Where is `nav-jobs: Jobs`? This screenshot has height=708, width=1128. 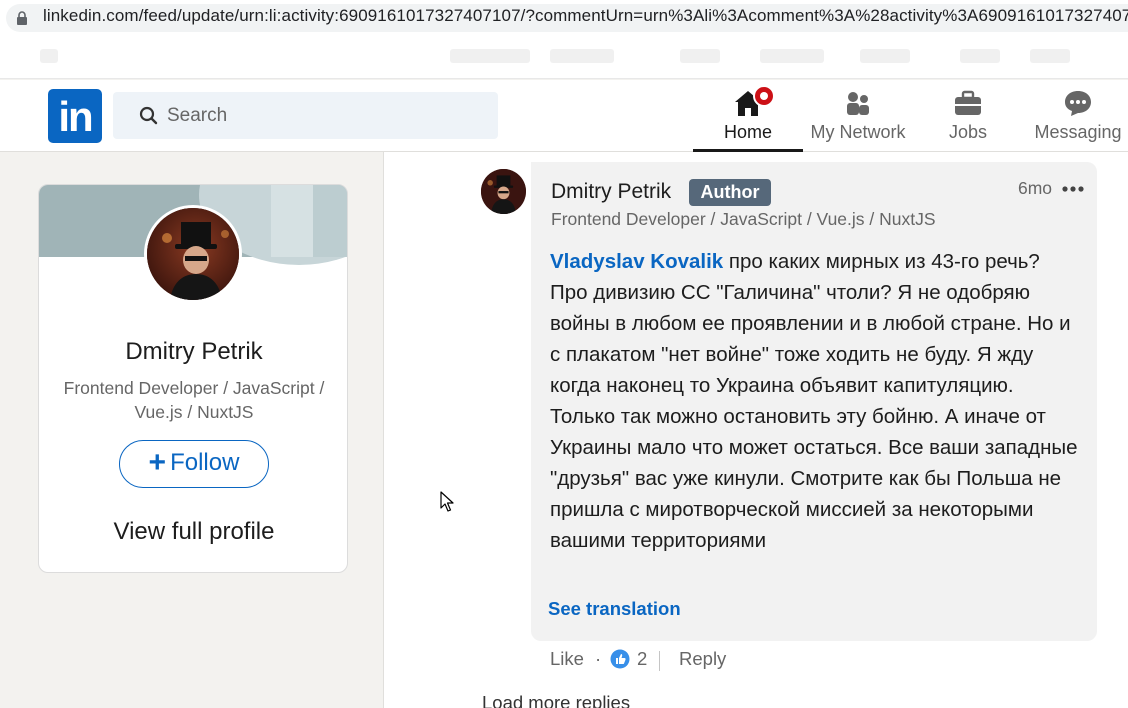 nav-jobs: Jobs is located at coordinates (968, 116).